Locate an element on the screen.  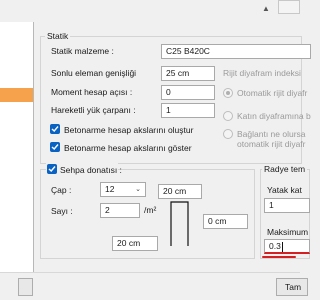
sehpa-shape-diagram is located at coordinates (179, 223).